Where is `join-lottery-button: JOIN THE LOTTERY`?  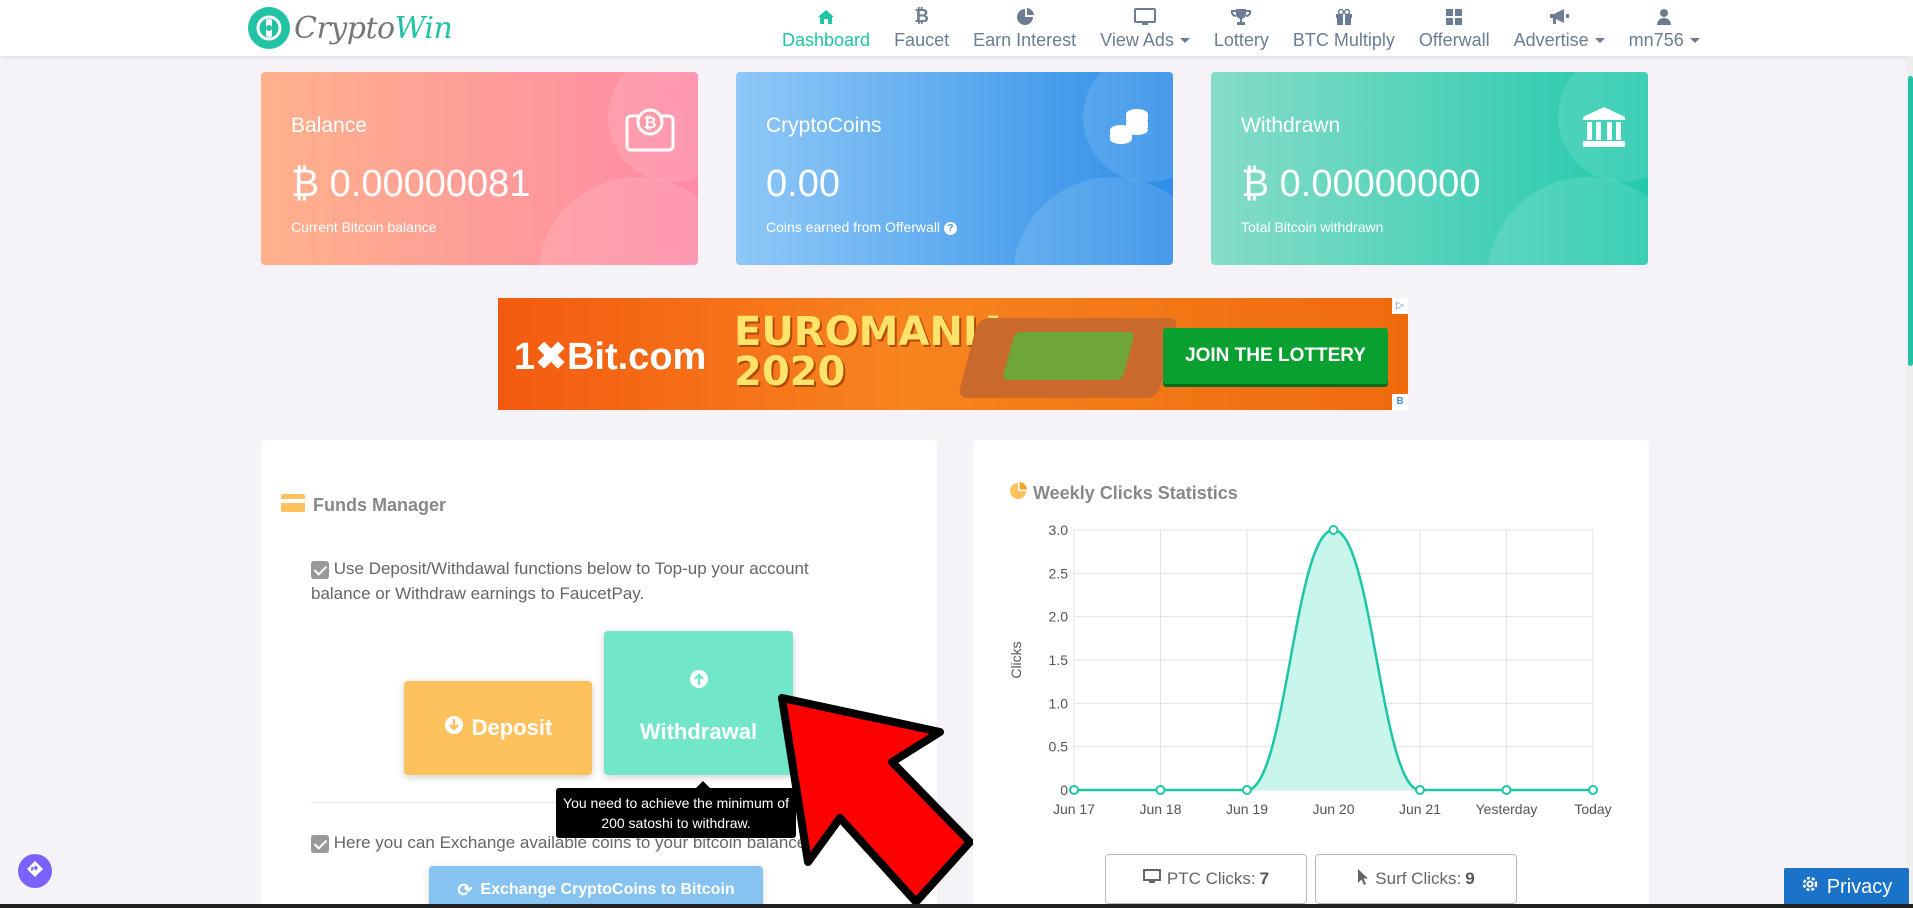
join-lottery-button: JOIN THE LOTTERY is located at coordinates (1275, 356).